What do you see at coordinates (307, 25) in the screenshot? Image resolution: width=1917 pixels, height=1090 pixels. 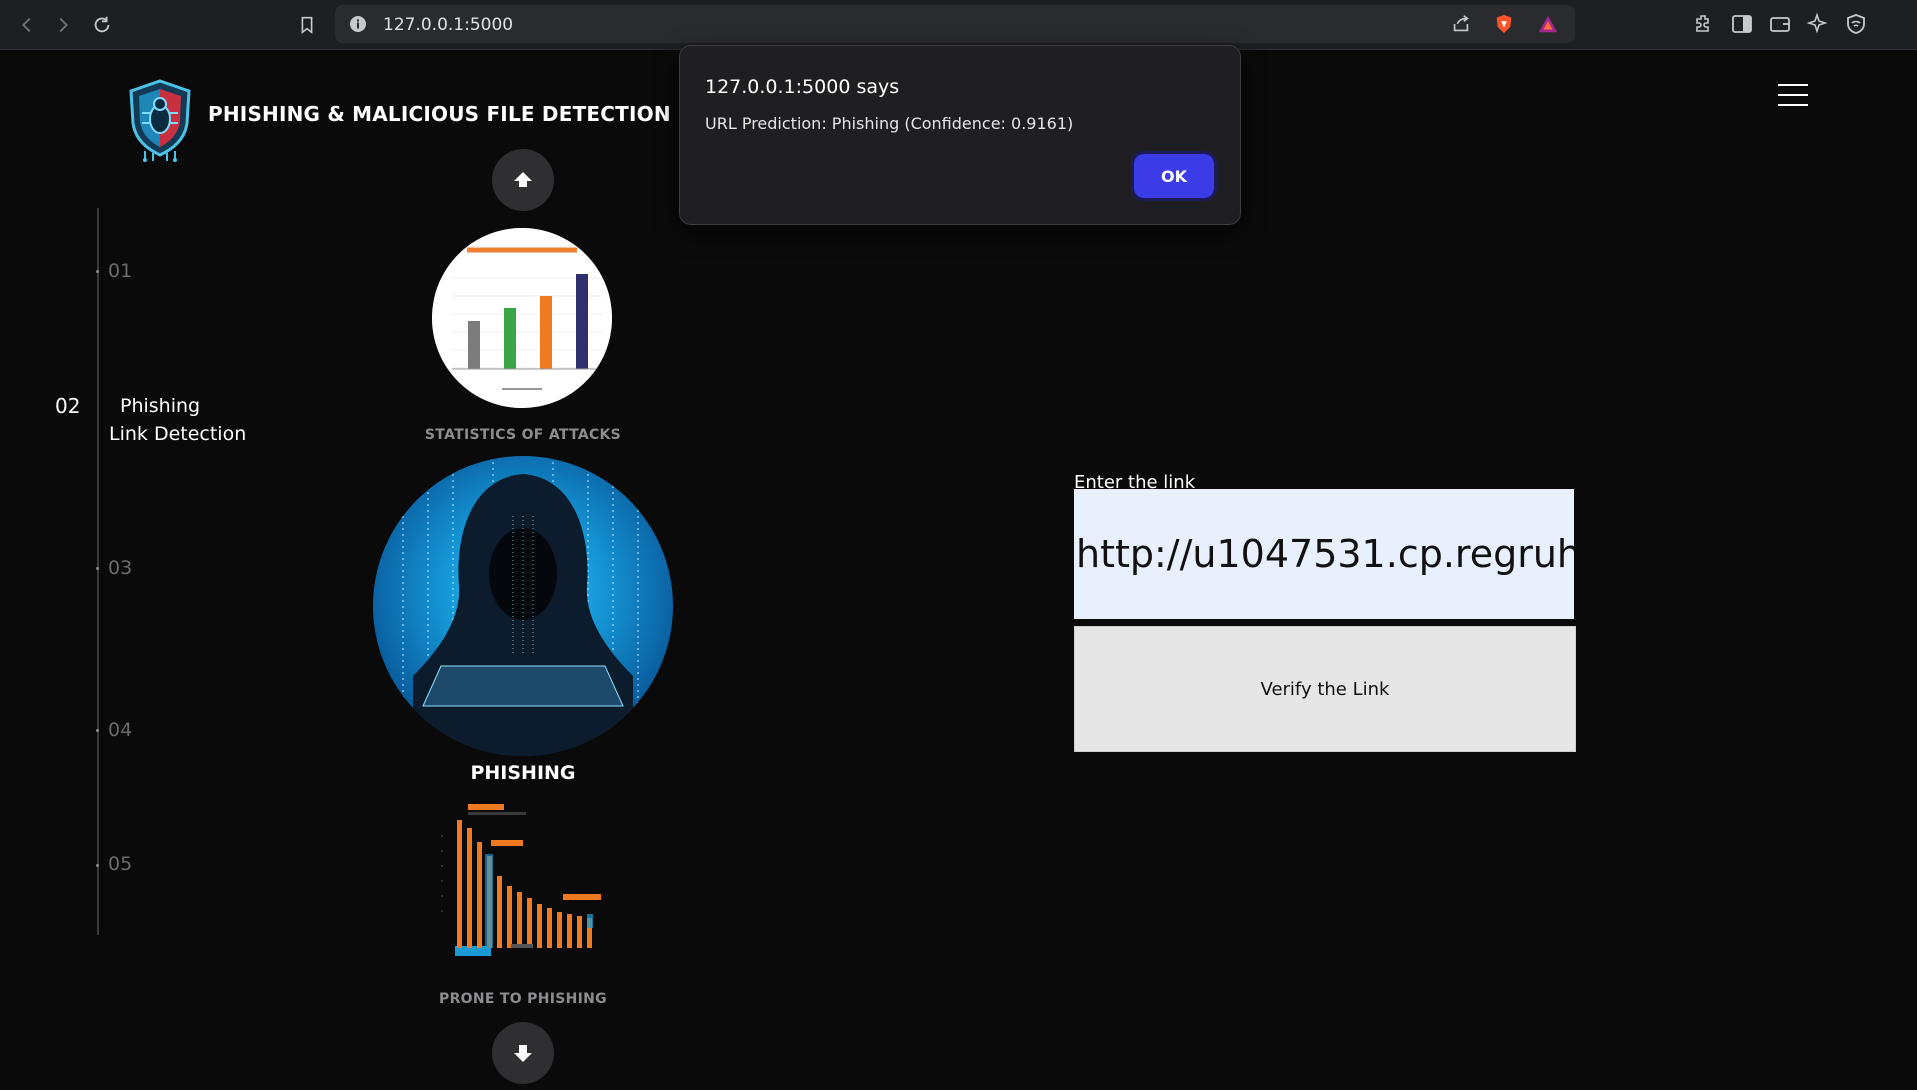 I see `bookmark-icon` at bounding box center [307, 25].